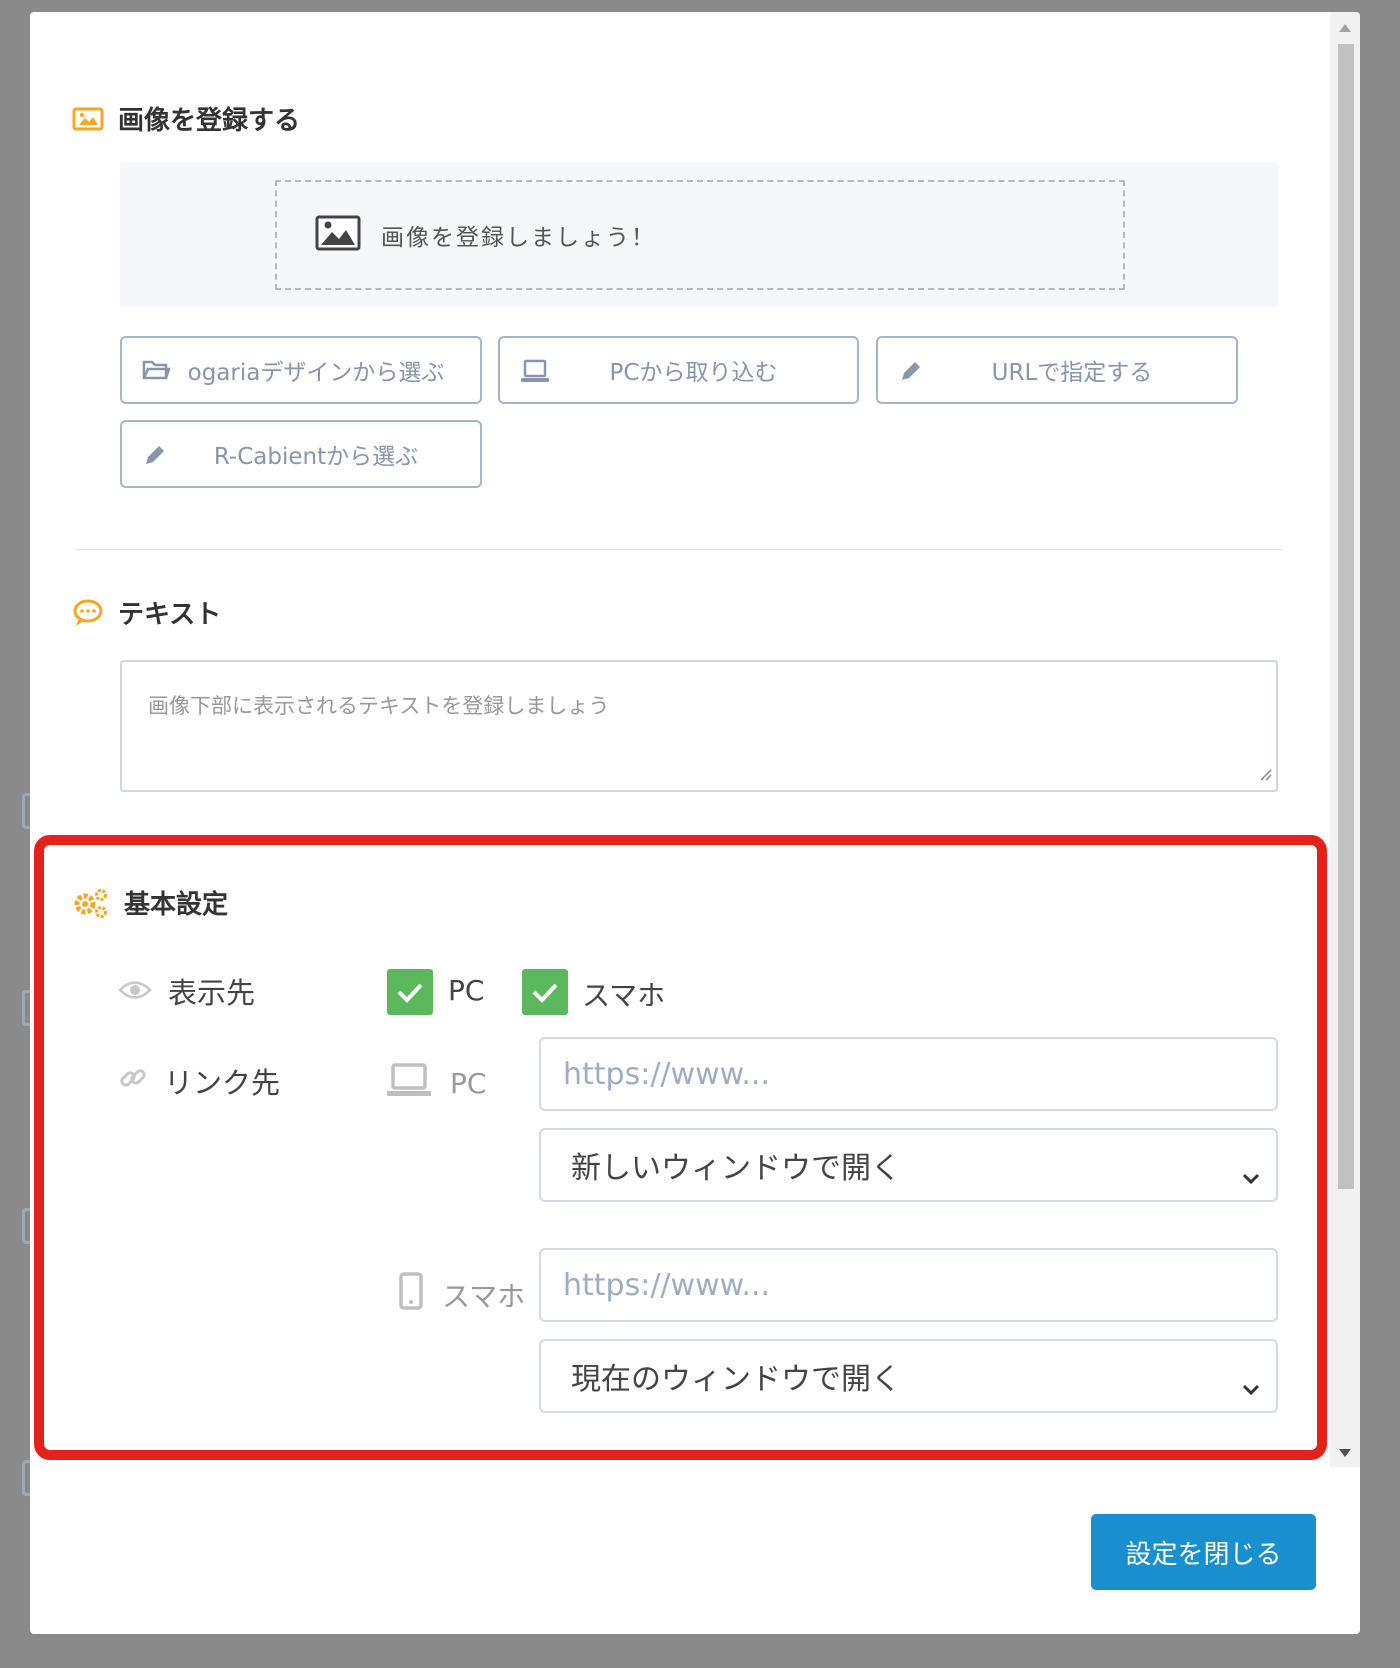 This screenshot has width=1400, height=1668. I want to click on image-section-label: 画像を登録する, so click(209, 121).